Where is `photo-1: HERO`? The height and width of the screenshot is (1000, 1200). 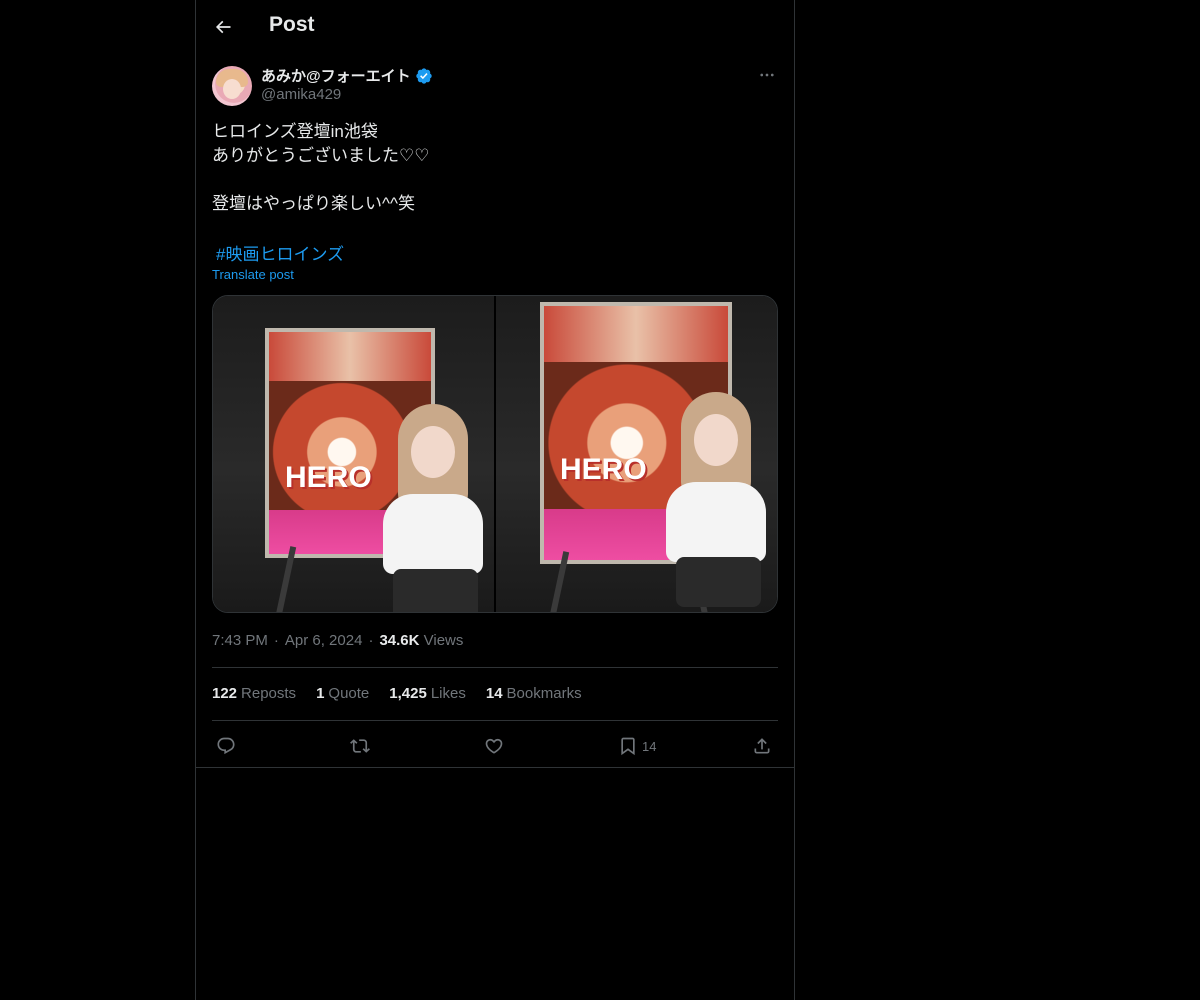 photo-1: HERO is located at coordinates (353, 454).